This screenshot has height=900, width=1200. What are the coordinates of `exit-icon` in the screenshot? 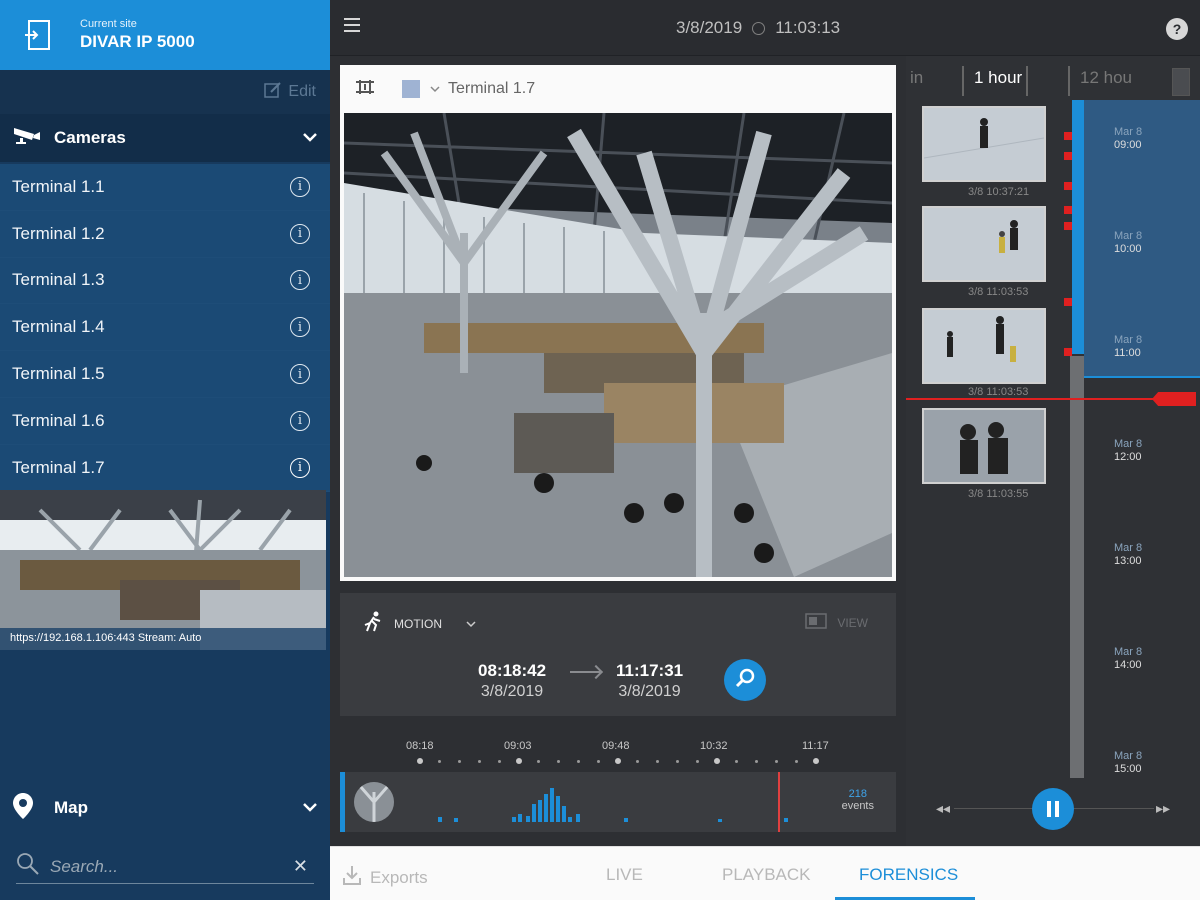 It's located at (38, 35).